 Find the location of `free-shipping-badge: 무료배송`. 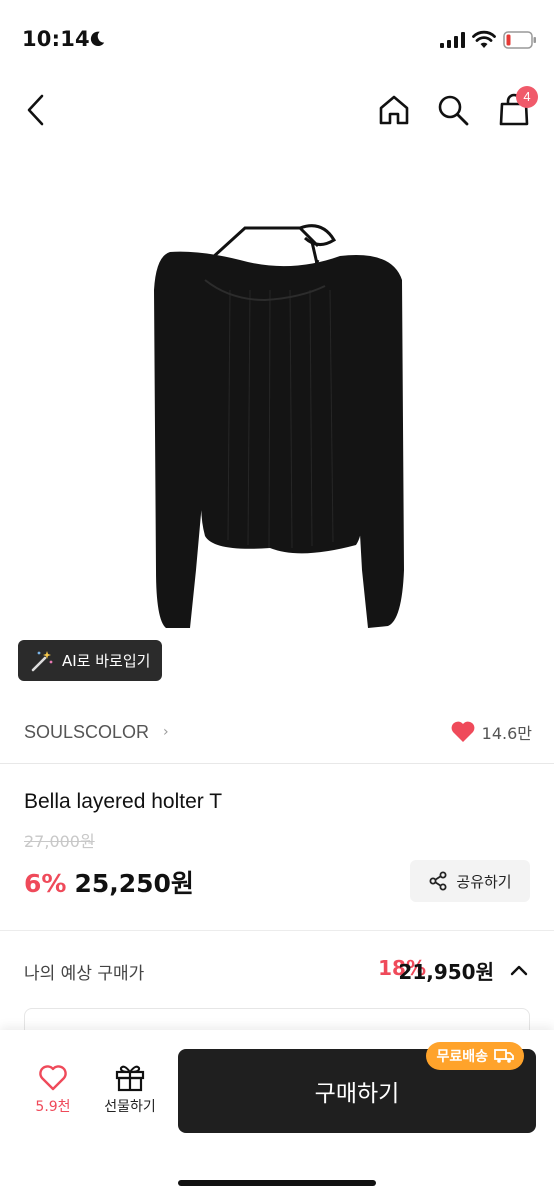

free-shipping-badge: 무료배송 is located at coordinates (475, 1056).